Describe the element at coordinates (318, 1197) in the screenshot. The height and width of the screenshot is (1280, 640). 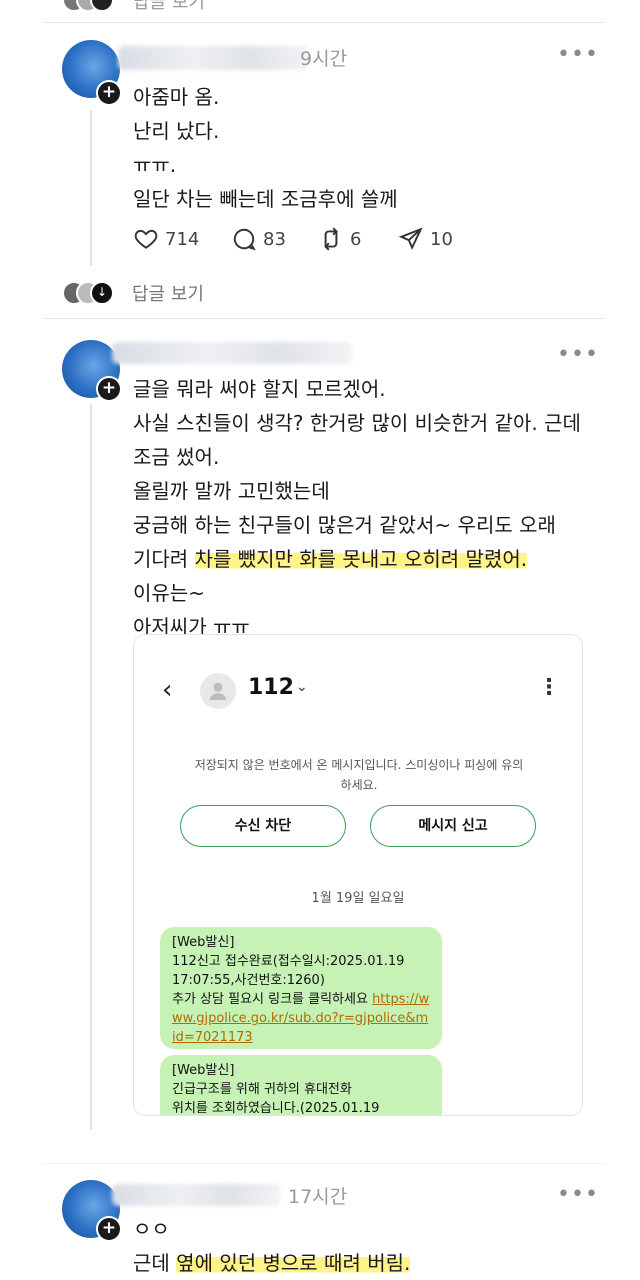
I see `post-time: 17시간` at that location.